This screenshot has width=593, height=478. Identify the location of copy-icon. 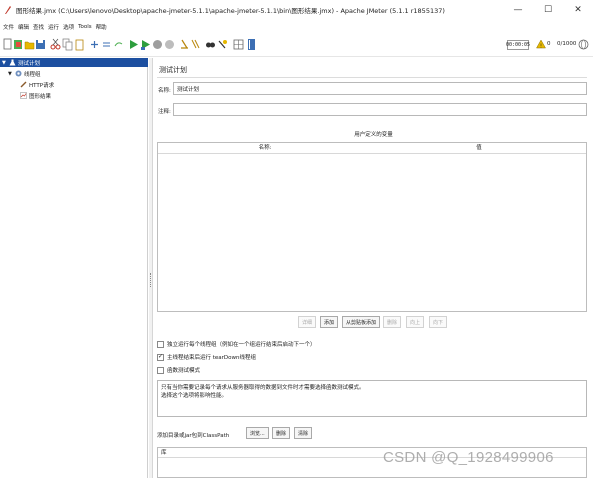
(67, 44).